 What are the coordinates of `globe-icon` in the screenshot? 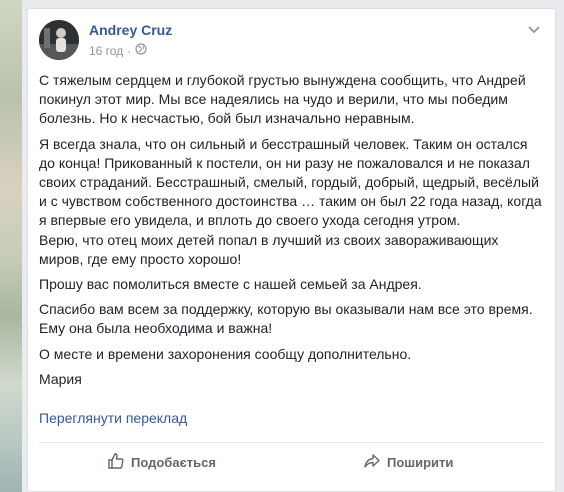 It's located at (141, 50).